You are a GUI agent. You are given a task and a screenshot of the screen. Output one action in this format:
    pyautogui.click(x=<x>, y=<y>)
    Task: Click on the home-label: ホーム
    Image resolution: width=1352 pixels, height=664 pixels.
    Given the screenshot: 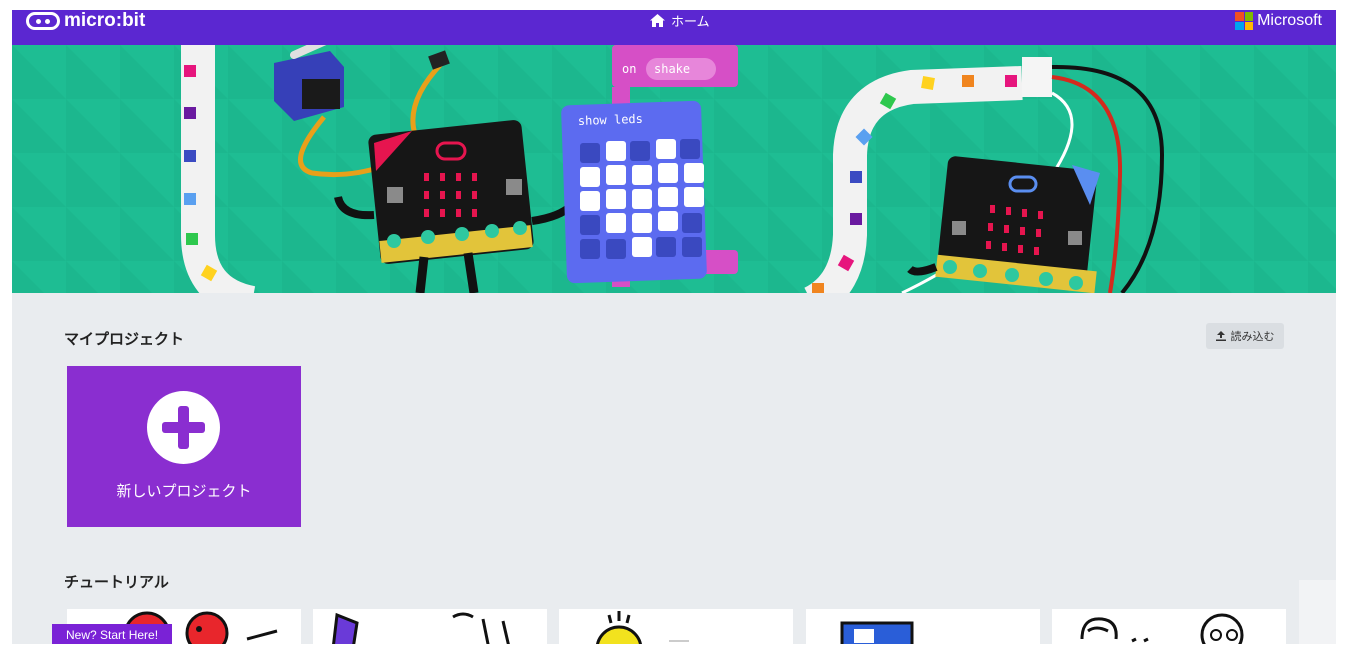 What is the action you would take?
    pyautogui.click(x=690, y=22)
    